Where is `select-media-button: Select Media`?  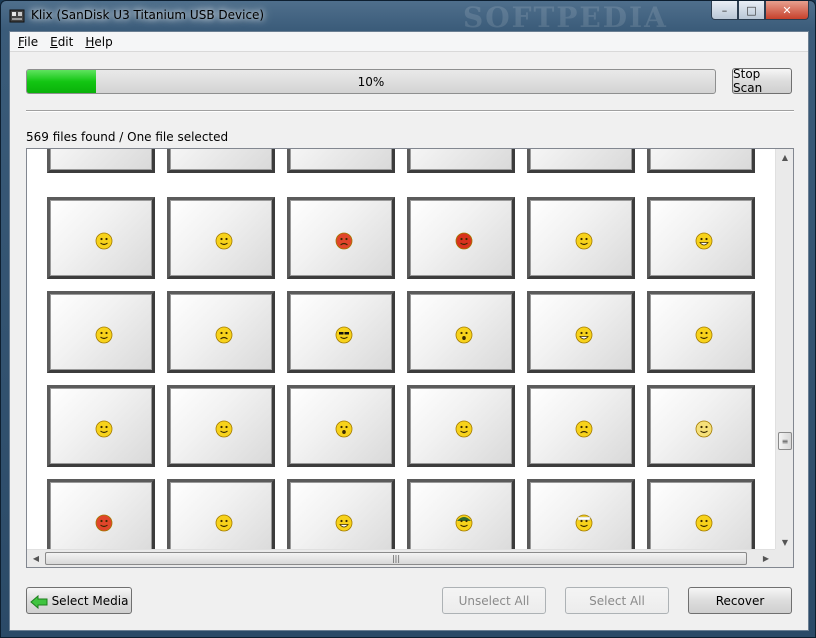
select-media-button: Select Media is located at coordinates (79, 600).